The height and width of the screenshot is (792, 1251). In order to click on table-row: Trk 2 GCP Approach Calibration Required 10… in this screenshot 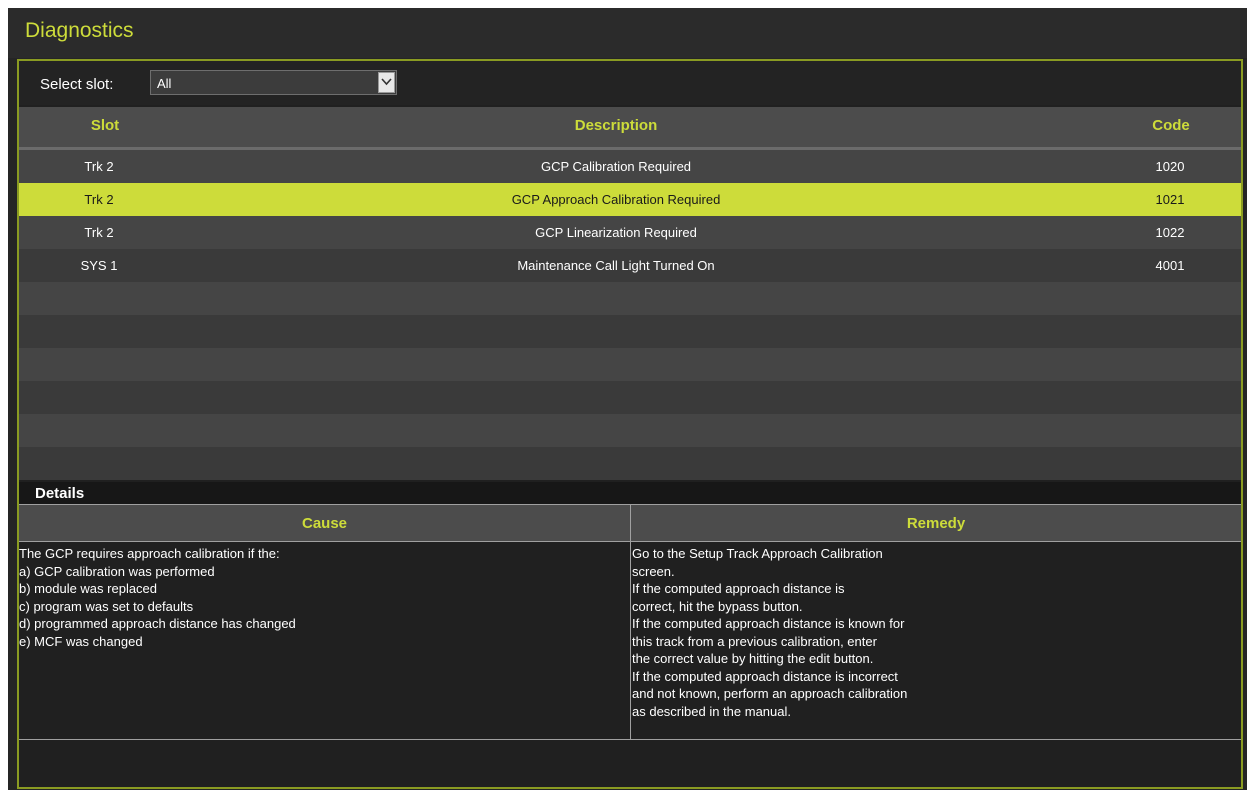, I will do `click(630, 199)`.